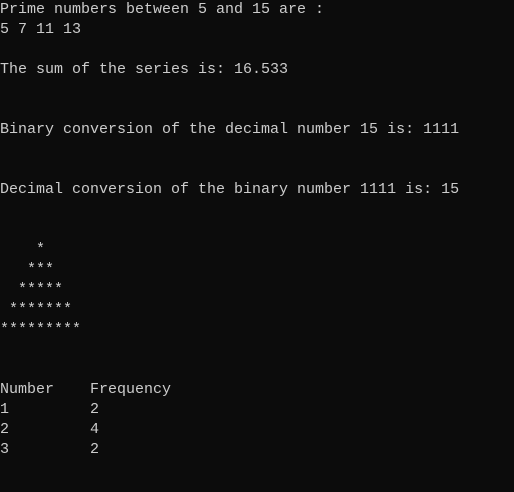 Image resolution: width=514 pixels, height=492 pixels. Describe the element at coordinates (27, 269) in the screenshot. I see `pyramid-row: ***` at that location.